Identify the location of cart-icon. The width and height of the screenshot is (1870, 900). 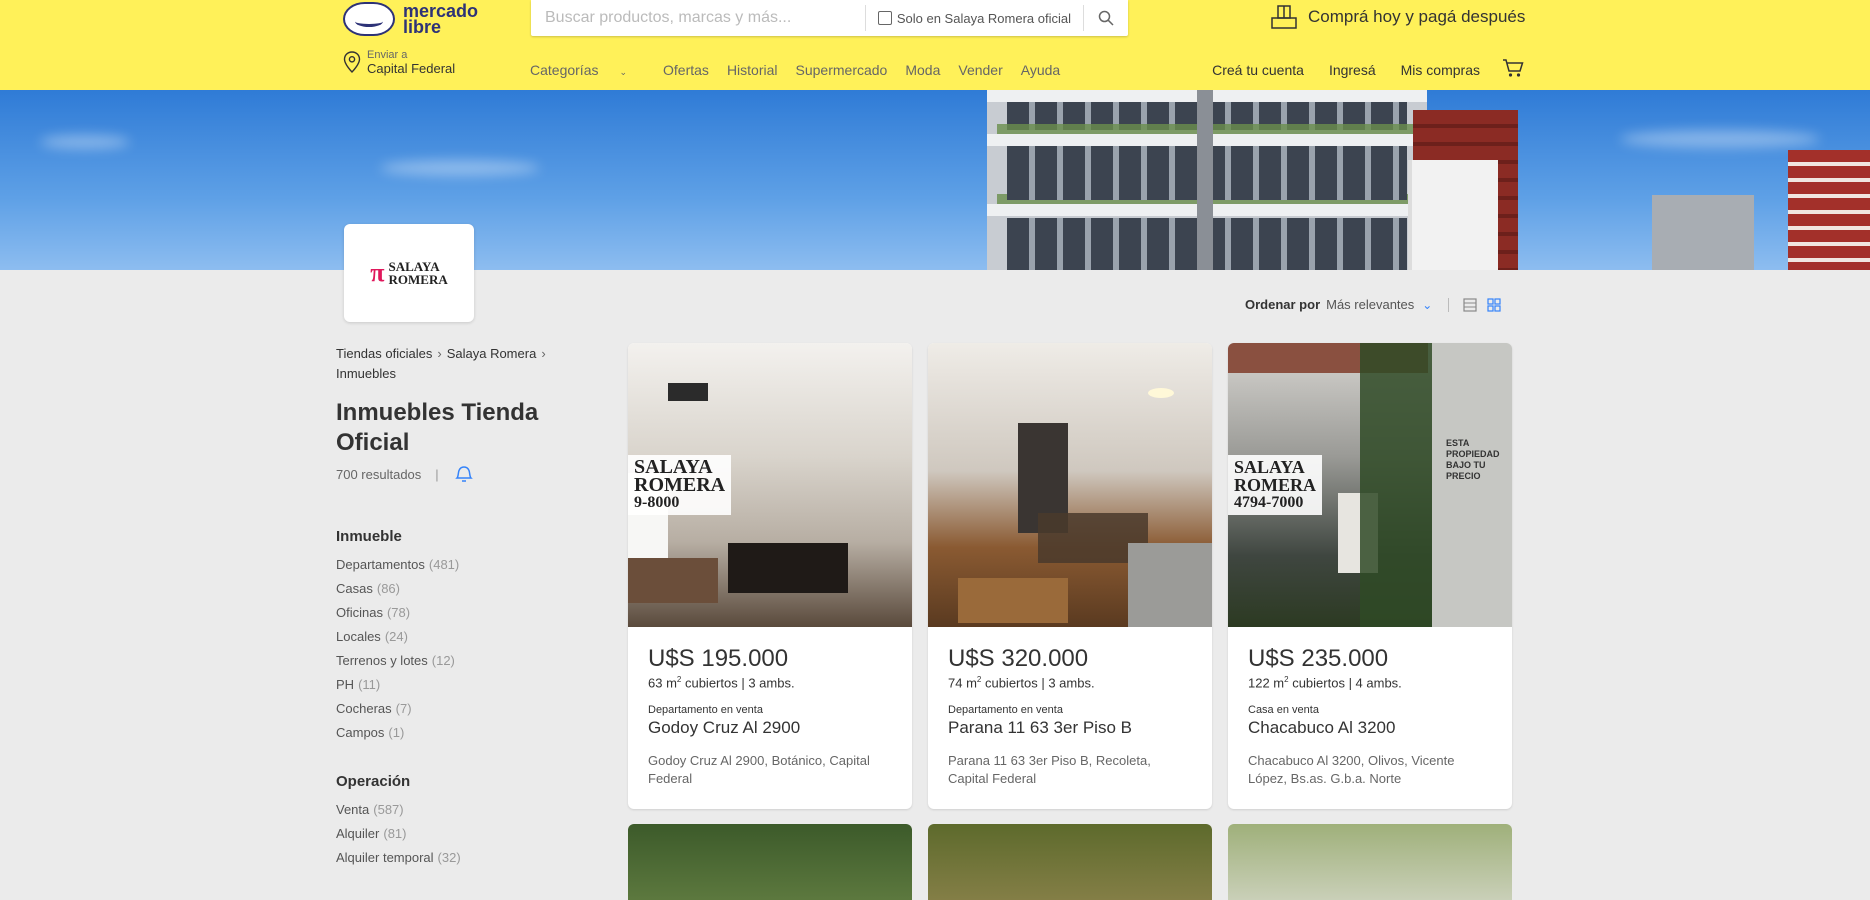
(1513, 68).